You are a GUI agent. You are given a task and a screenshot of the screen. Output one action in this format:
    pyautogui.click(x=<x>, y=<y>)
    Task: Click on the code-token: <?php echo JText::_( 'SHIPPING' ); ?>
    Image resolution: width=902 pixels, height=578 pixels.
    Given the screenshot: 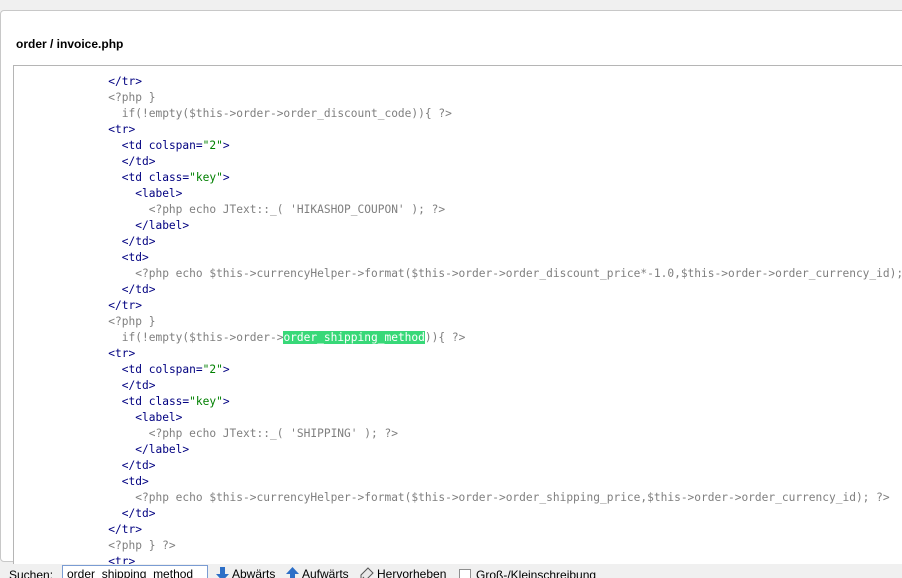 What is the action you would take?
    pyautogui.click(x=273, y=433)
    